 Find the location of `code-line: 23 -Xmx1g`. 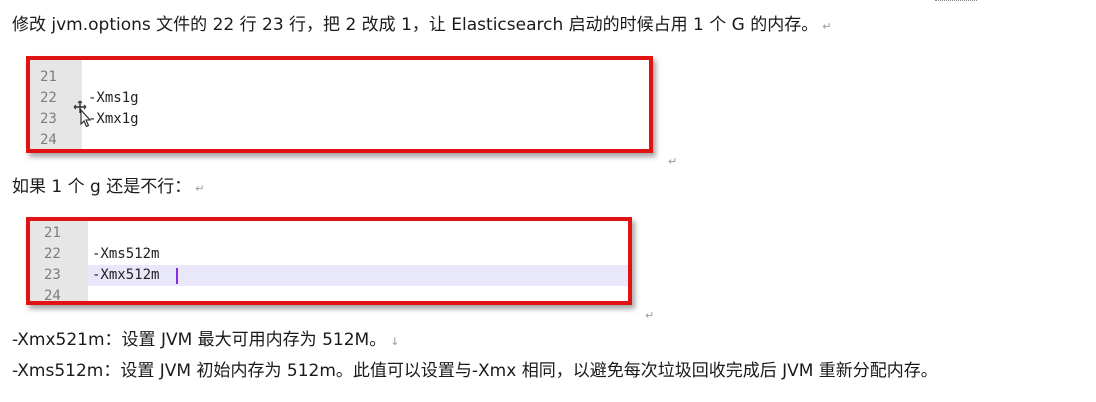

code-line: 23 -Xmx1g is located at coordinates (339, 119).